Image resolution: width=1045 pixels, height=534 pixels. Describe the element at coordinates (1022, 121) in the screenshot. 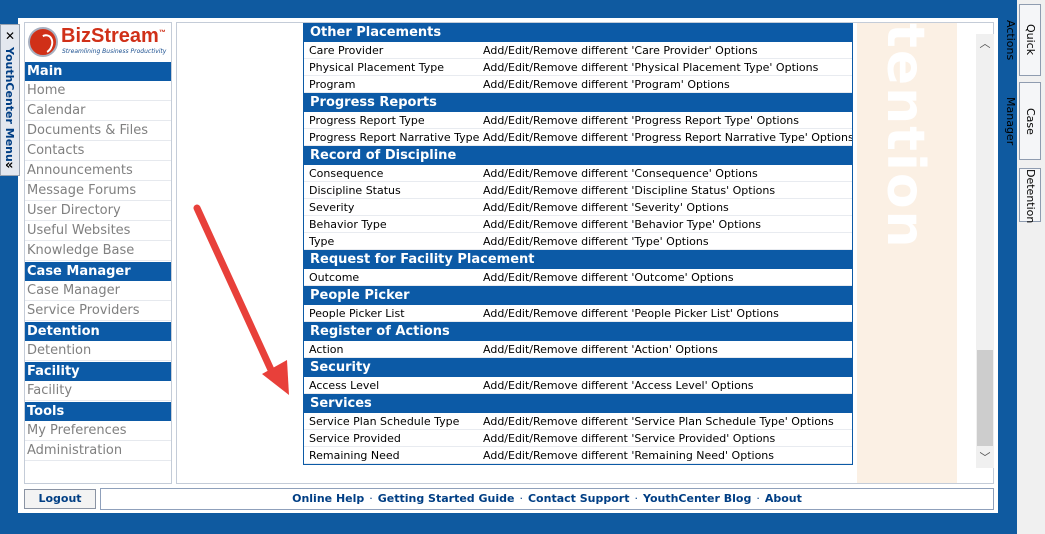

I see `right-tab-case-manager: Case Manager` at that location.